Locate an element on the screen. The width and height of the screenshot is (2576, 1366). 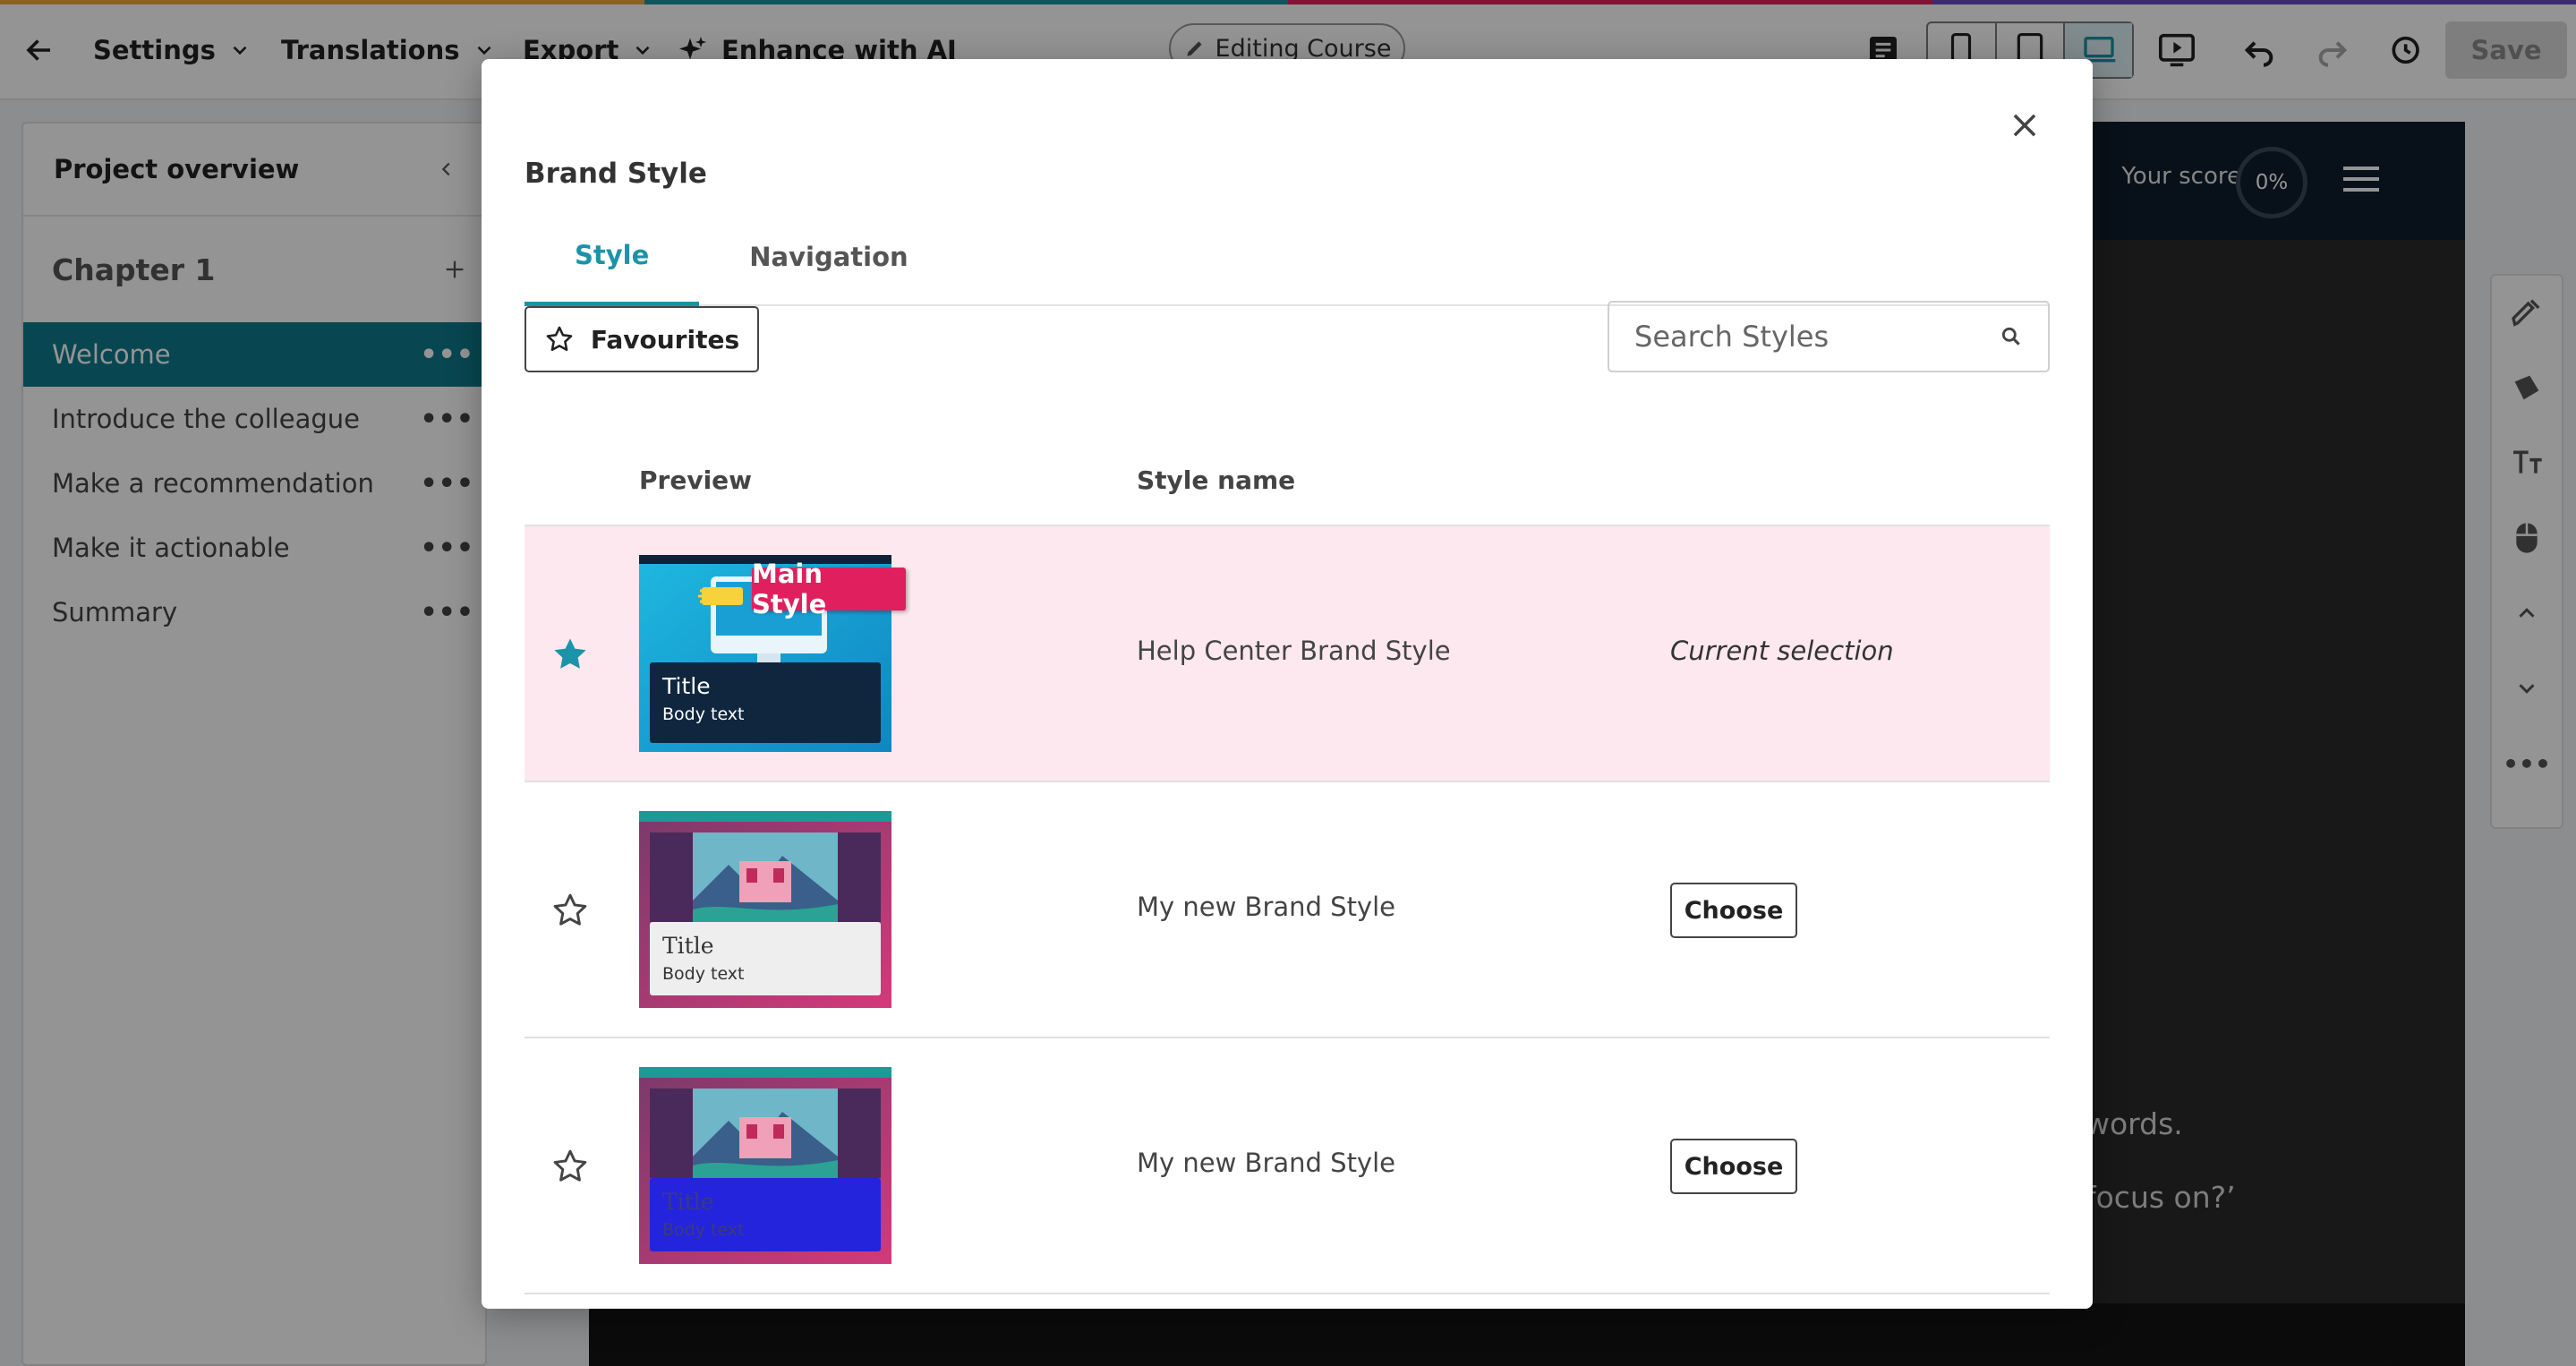
styles-table-header: Preview Style name is located at coordinates (1287, 480).